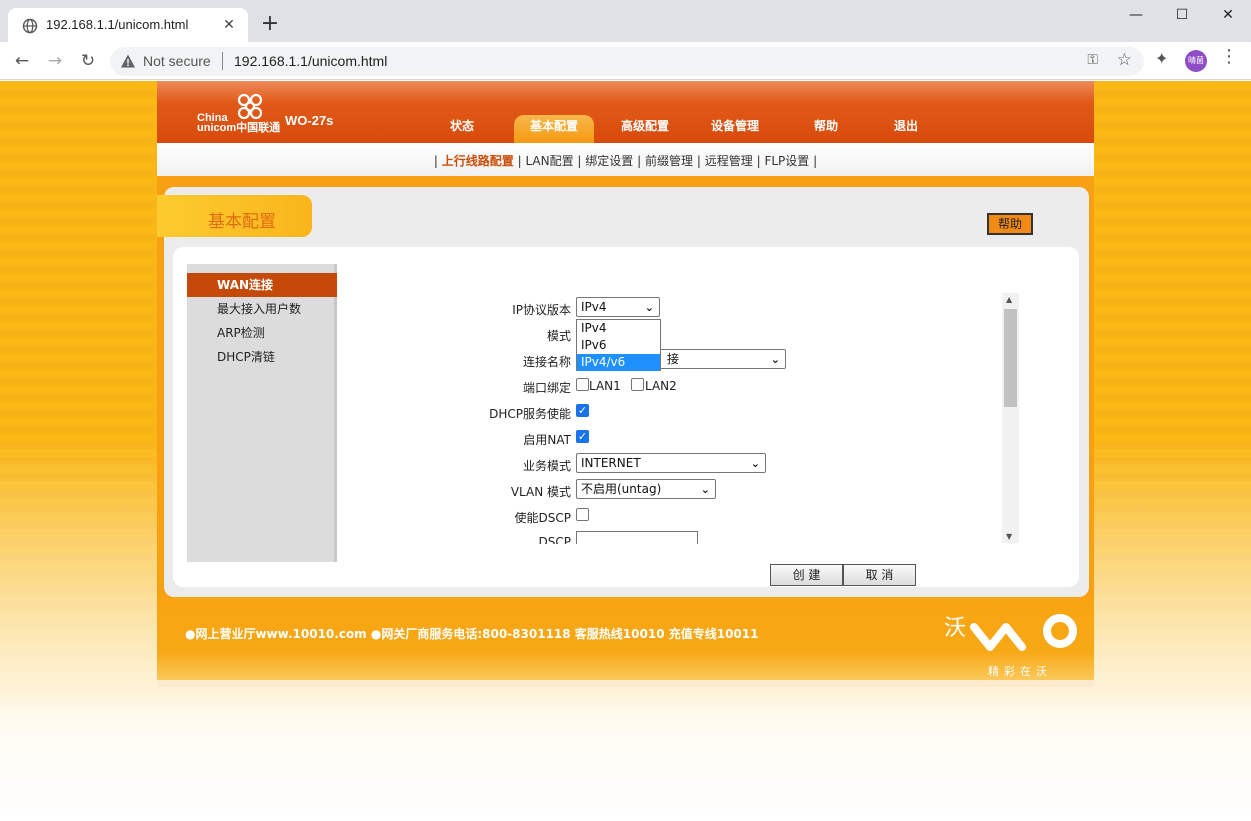 Image resolution: width=1251 pixels, height=821 pixels. What do you see at coordinates (530, 414) in the screenshot?
I see `dhcp-enable-label: DHCP服务使能` at bounding box center [530, 414].